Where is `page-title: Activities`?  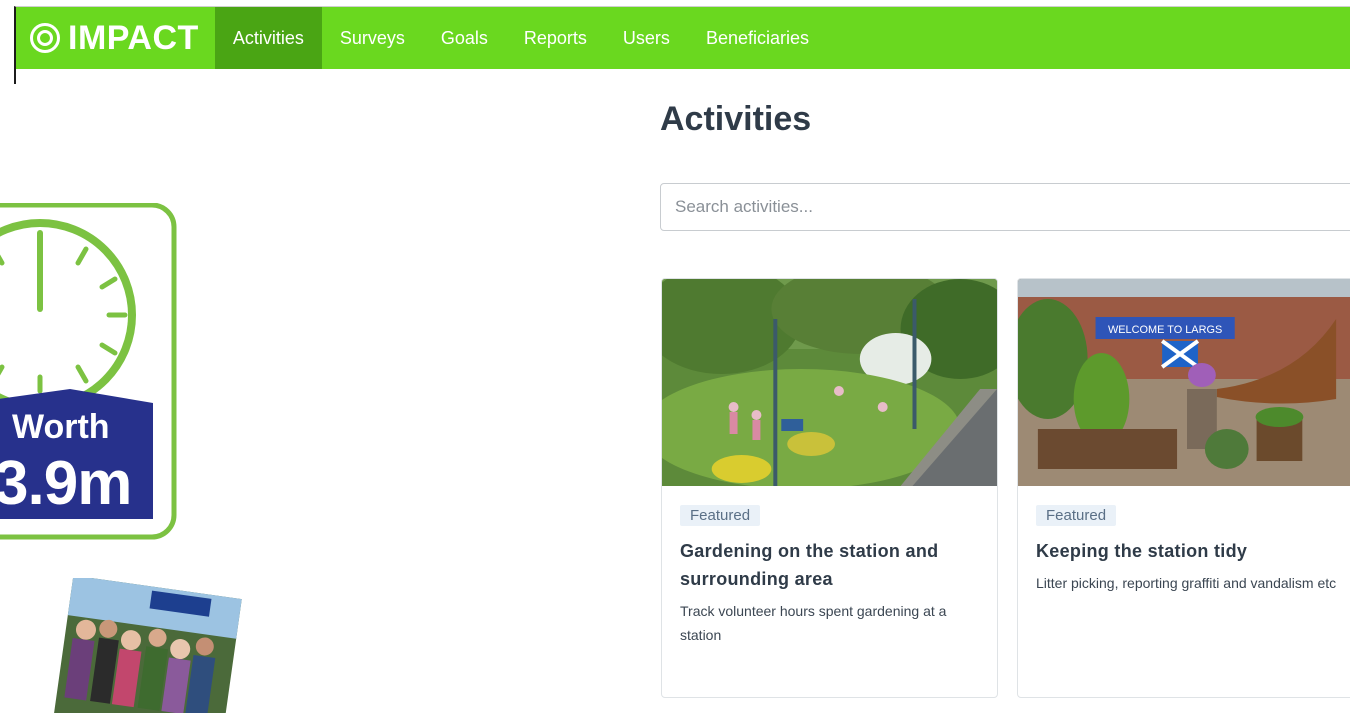
page-title: Activities is located at coordinates (736, 119).